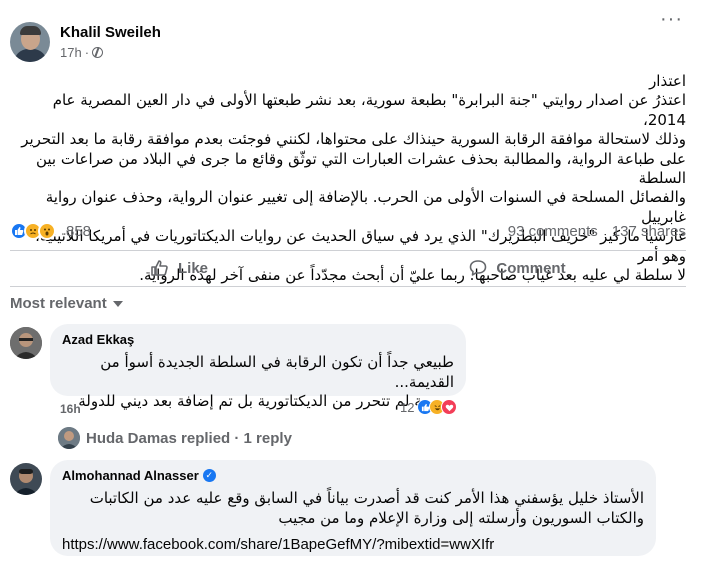 Image resolution: width=701 pixels, height=561 pixels. Describe the element at coordinates (47, 231) in the screenshot. I see `wow-icon` at that location.